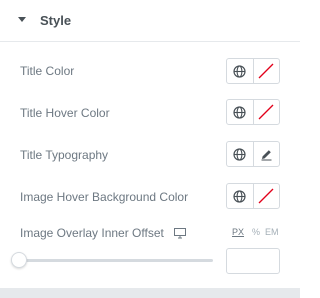 The height and width of the screenshot is (298, 320). I want to click on title-hover-color-control, so click(253, 112).